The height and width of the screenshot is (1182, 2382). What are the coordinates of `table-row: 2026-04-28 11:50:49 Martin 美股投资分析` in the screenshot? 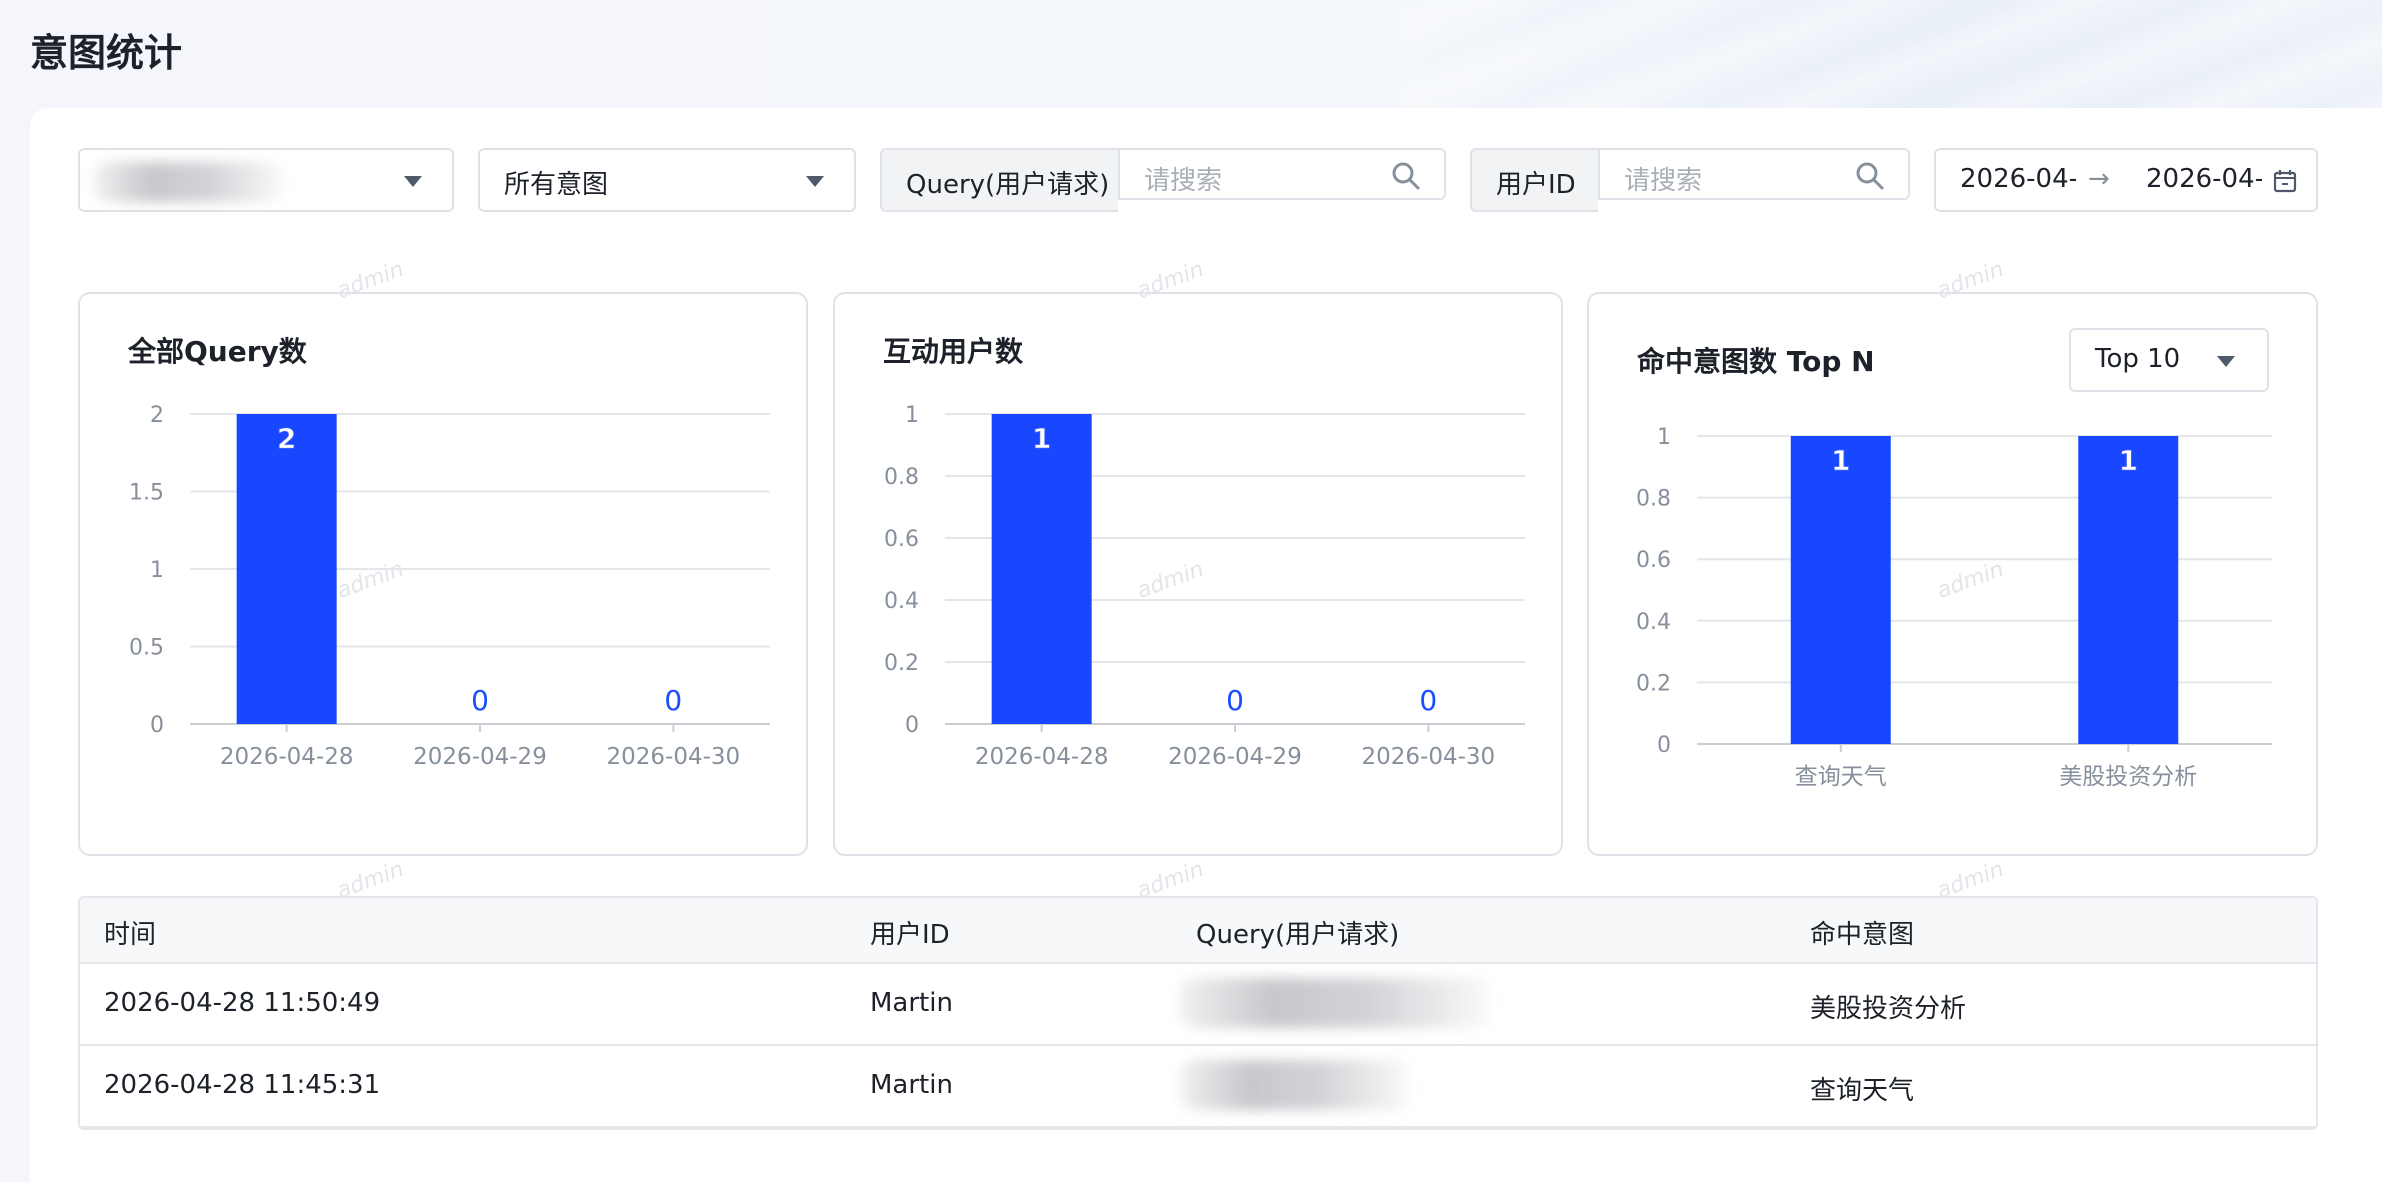 It's located at (1198, 1005).